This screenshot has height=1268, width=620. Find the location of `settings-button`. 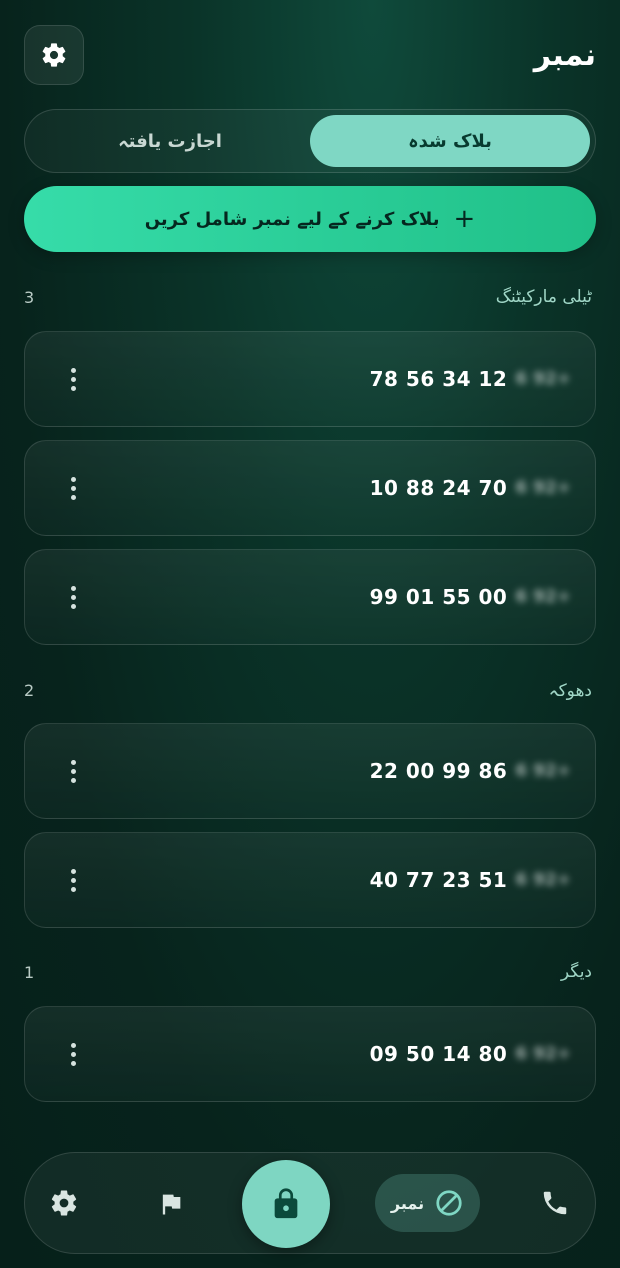

settings-button is located at coordinates (54, 55).